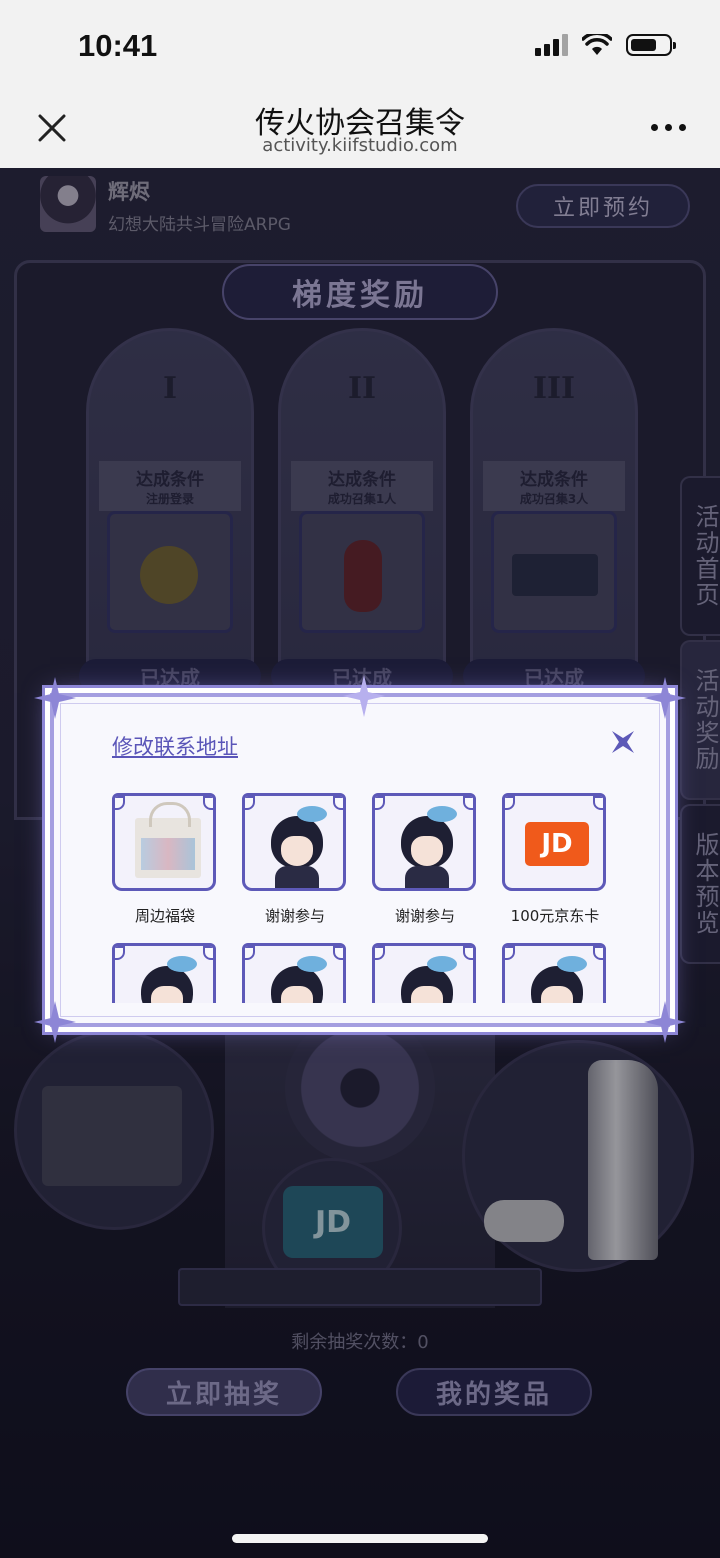 This screenshot has width=720, height=1558. Describe the element at coordinates (551, 45) in the screenshot. I see `cellular-signal-icon` at that location.